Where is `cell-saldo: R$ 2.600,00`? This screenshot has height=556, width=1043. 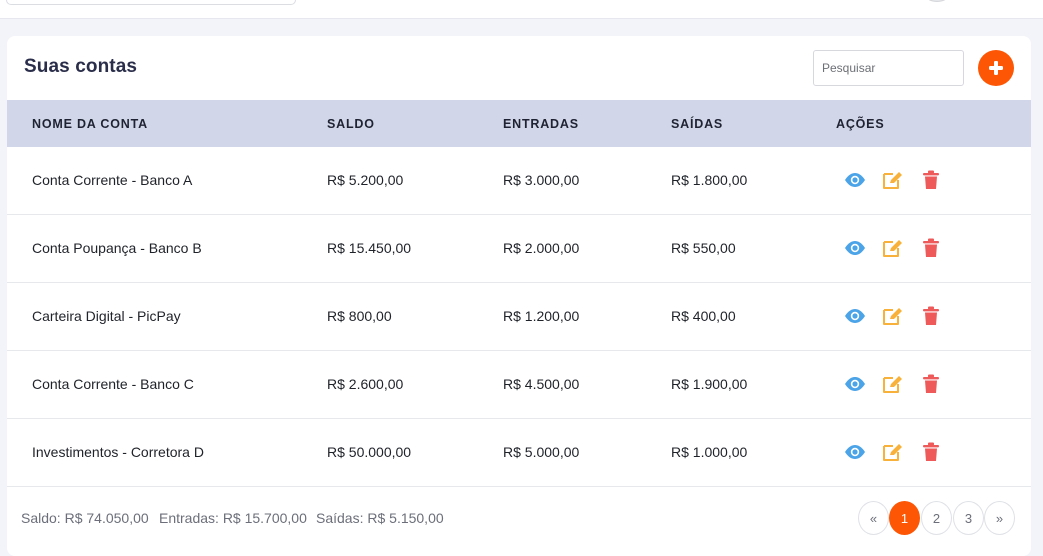 cell-saldo: R$ 2.600,00 is located at coordinates (365, 384).